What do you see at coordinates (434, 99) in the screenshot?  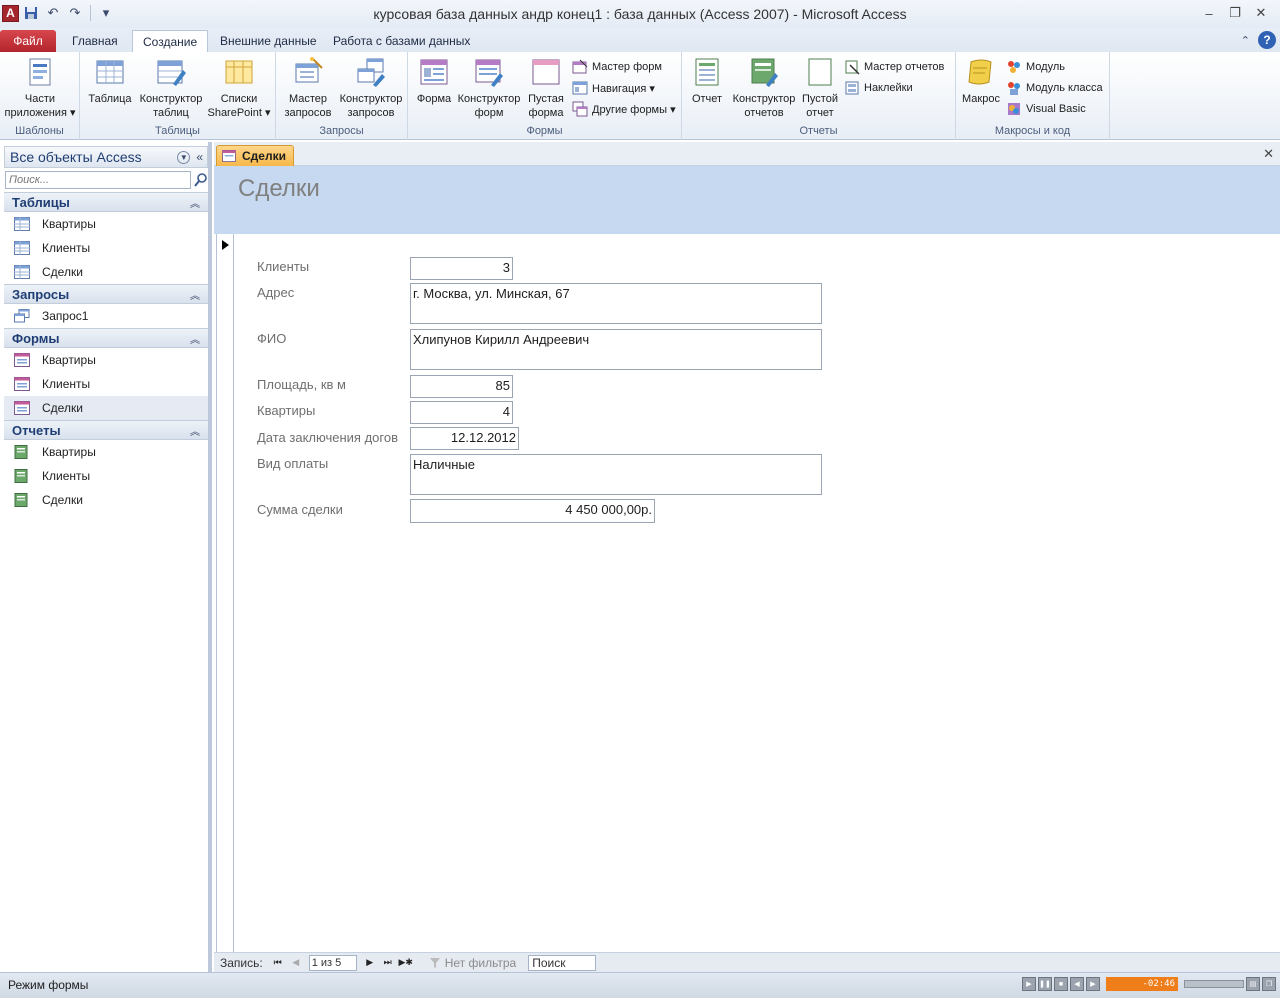 I see `form-label: Форма` at bounding box center [434, 99].